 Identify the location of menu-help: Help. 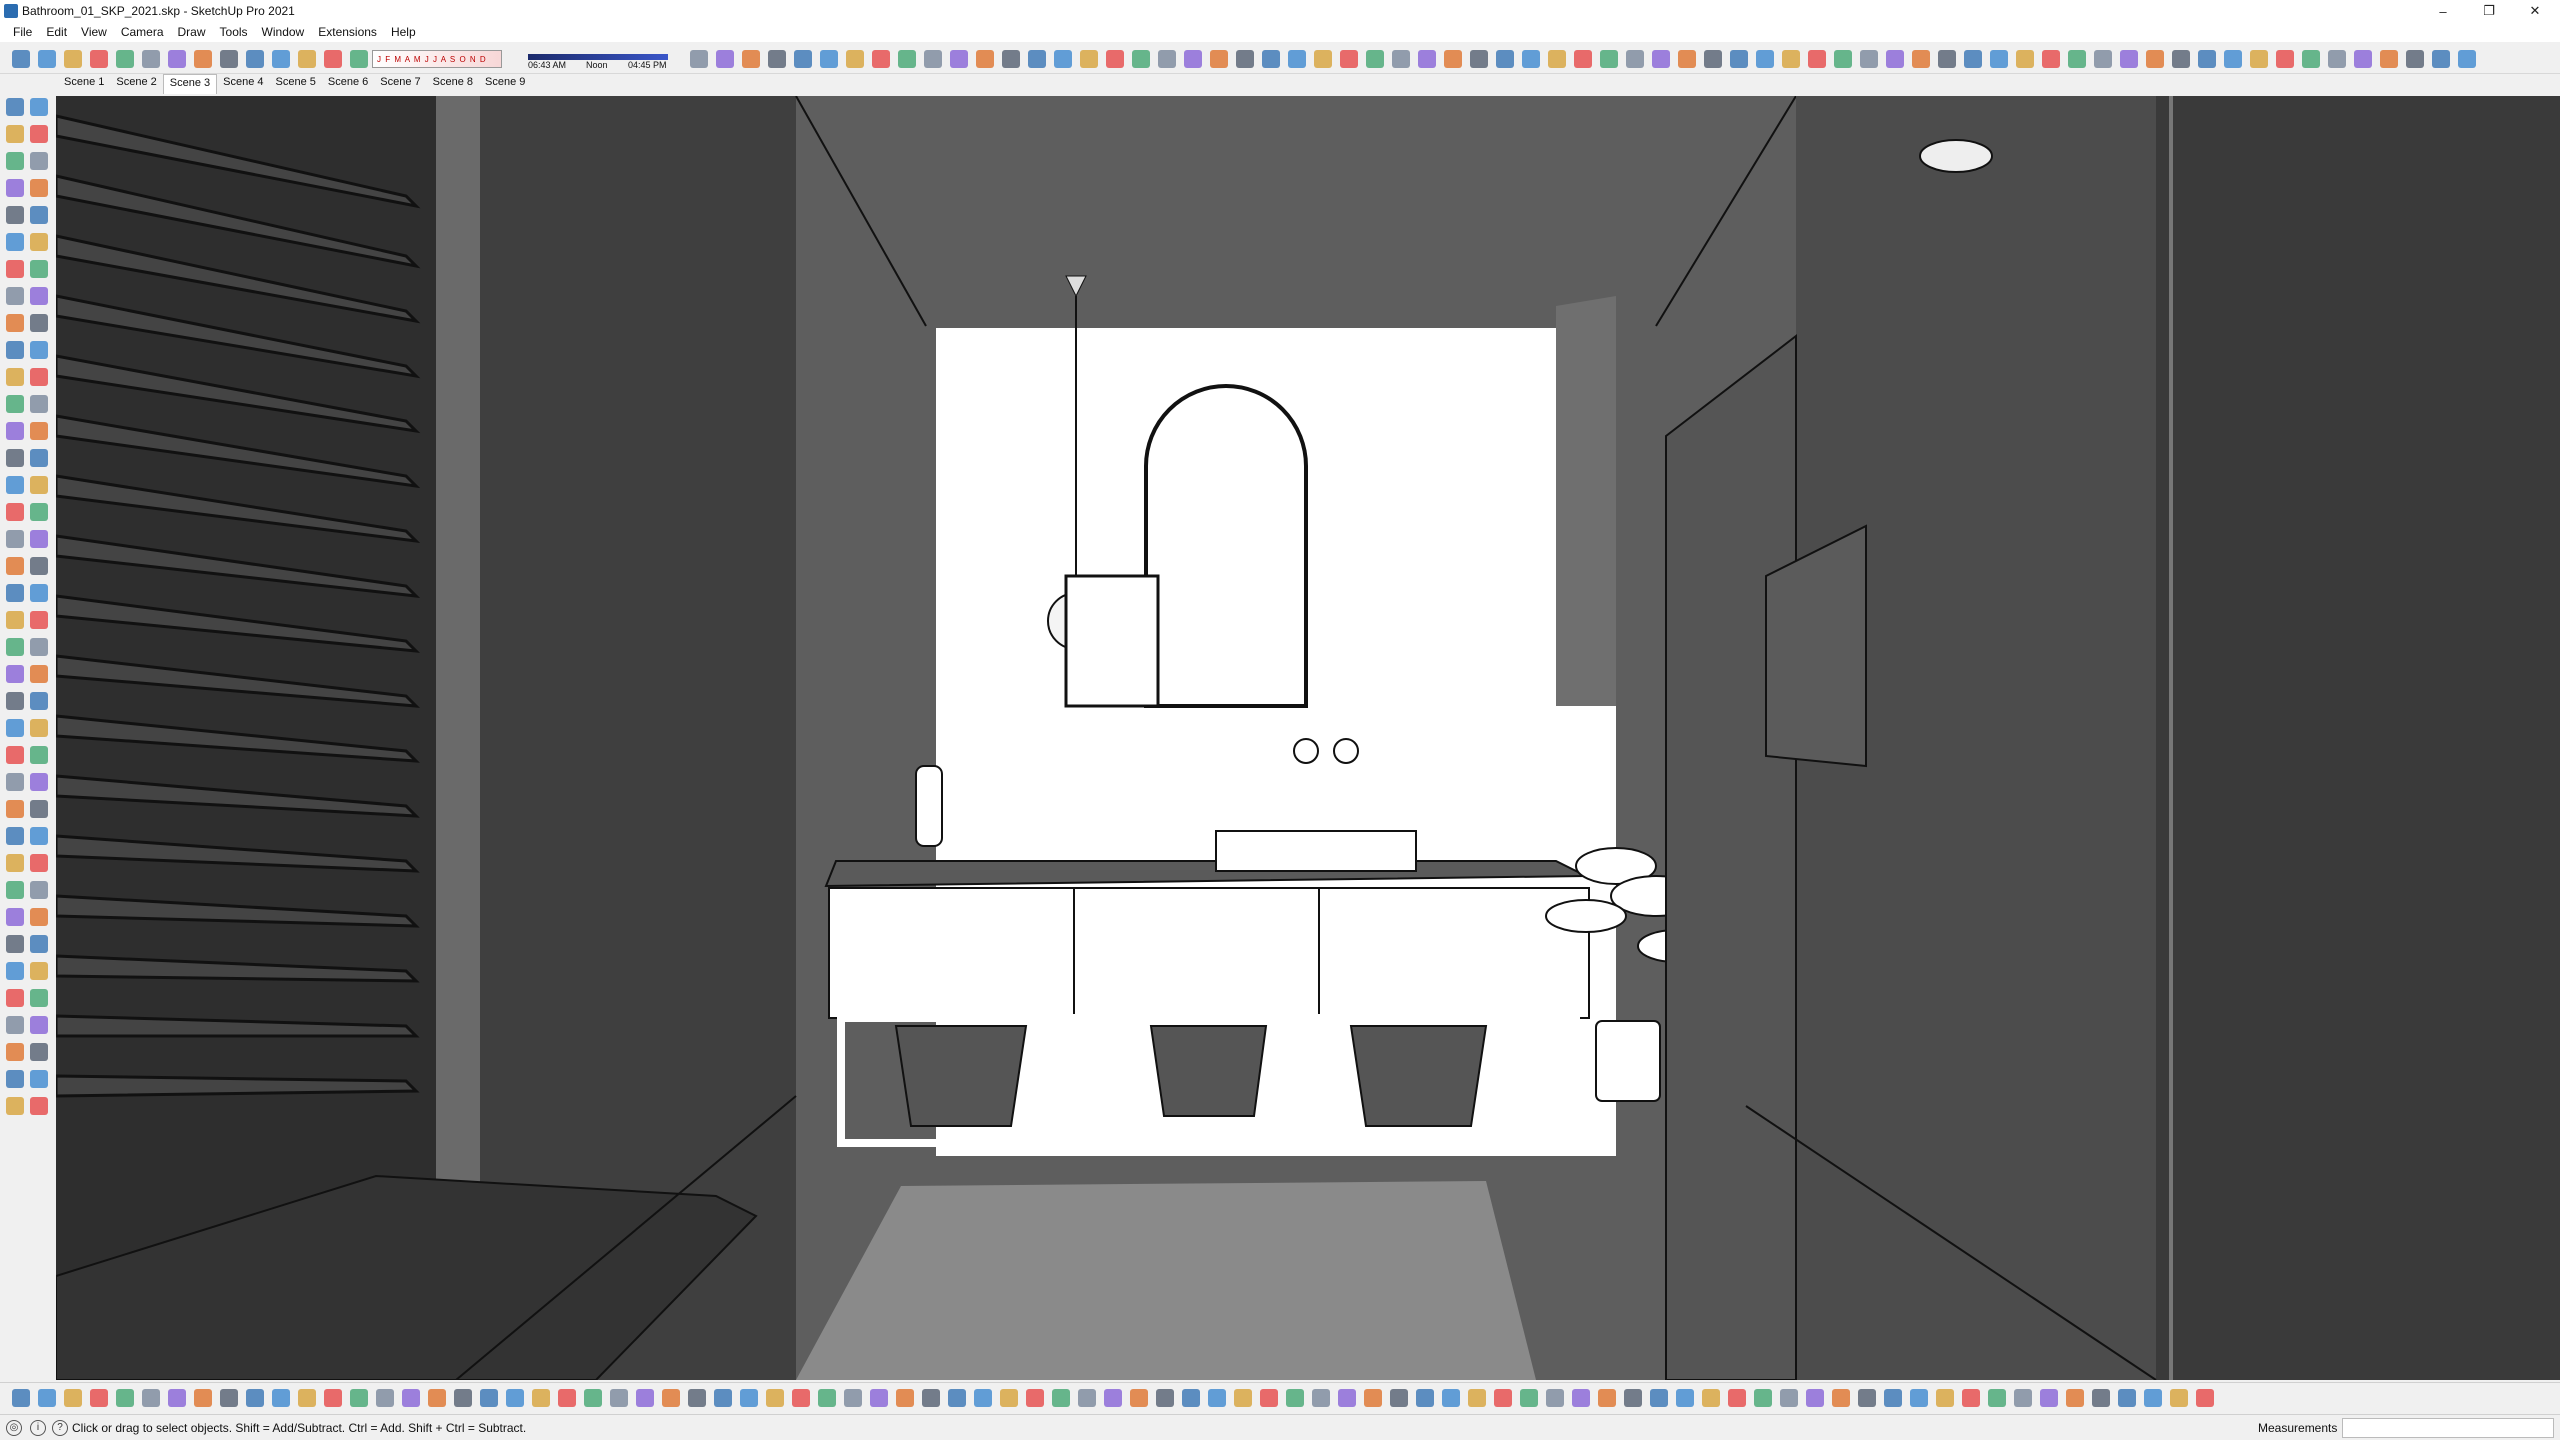
(403, 32).